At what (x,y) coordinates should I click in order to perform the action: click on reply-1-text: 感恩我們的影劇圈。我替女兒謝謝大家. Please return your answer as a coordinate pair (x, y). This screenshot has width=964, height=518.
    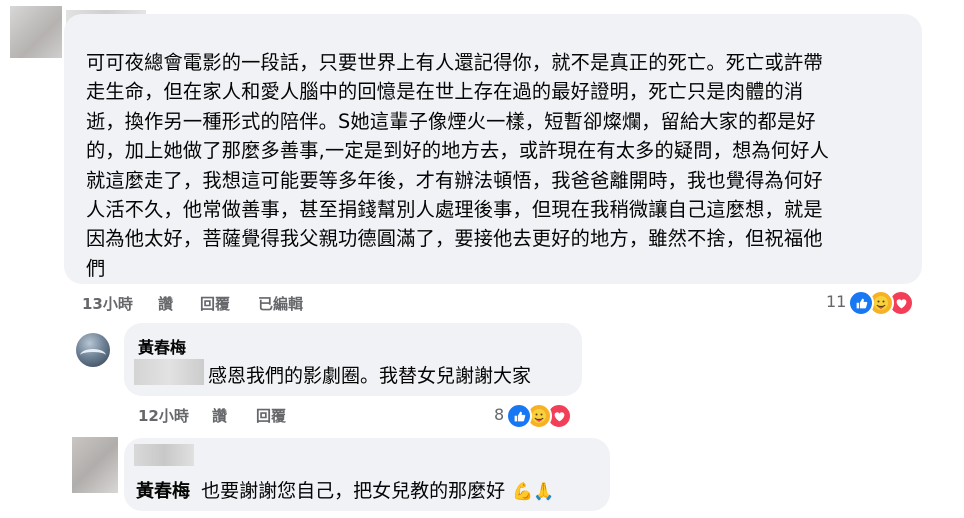
    Looking at the image, I should click on (370, 376).